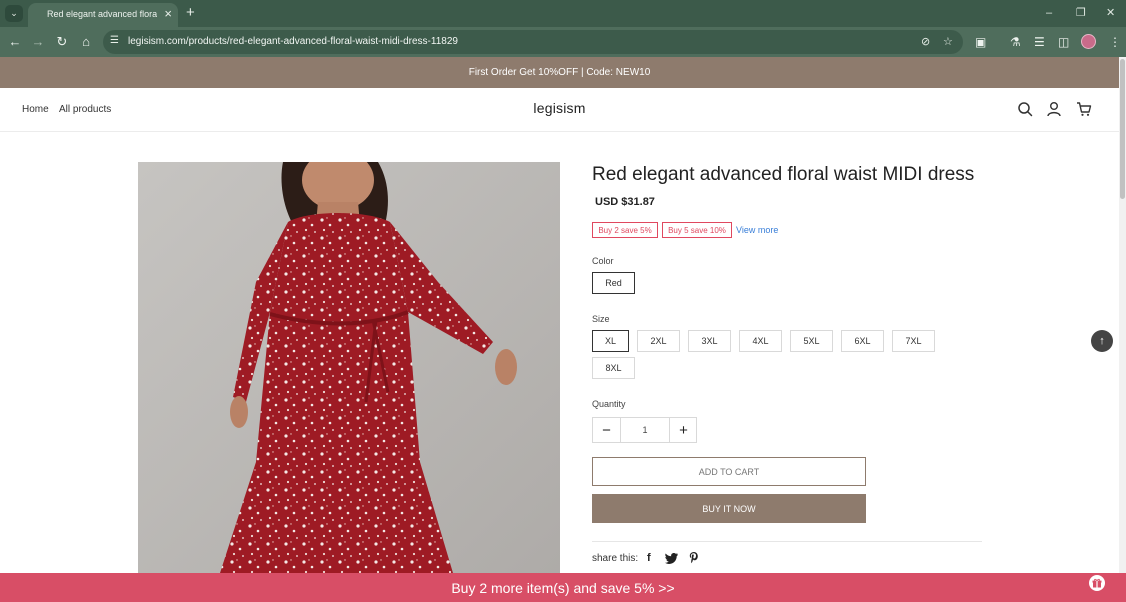 This screenshot has width=1126, height=602. Describe the element at coordinates (980, 42) in the screenshot. I see `extensions-icon: ▣` at that location.